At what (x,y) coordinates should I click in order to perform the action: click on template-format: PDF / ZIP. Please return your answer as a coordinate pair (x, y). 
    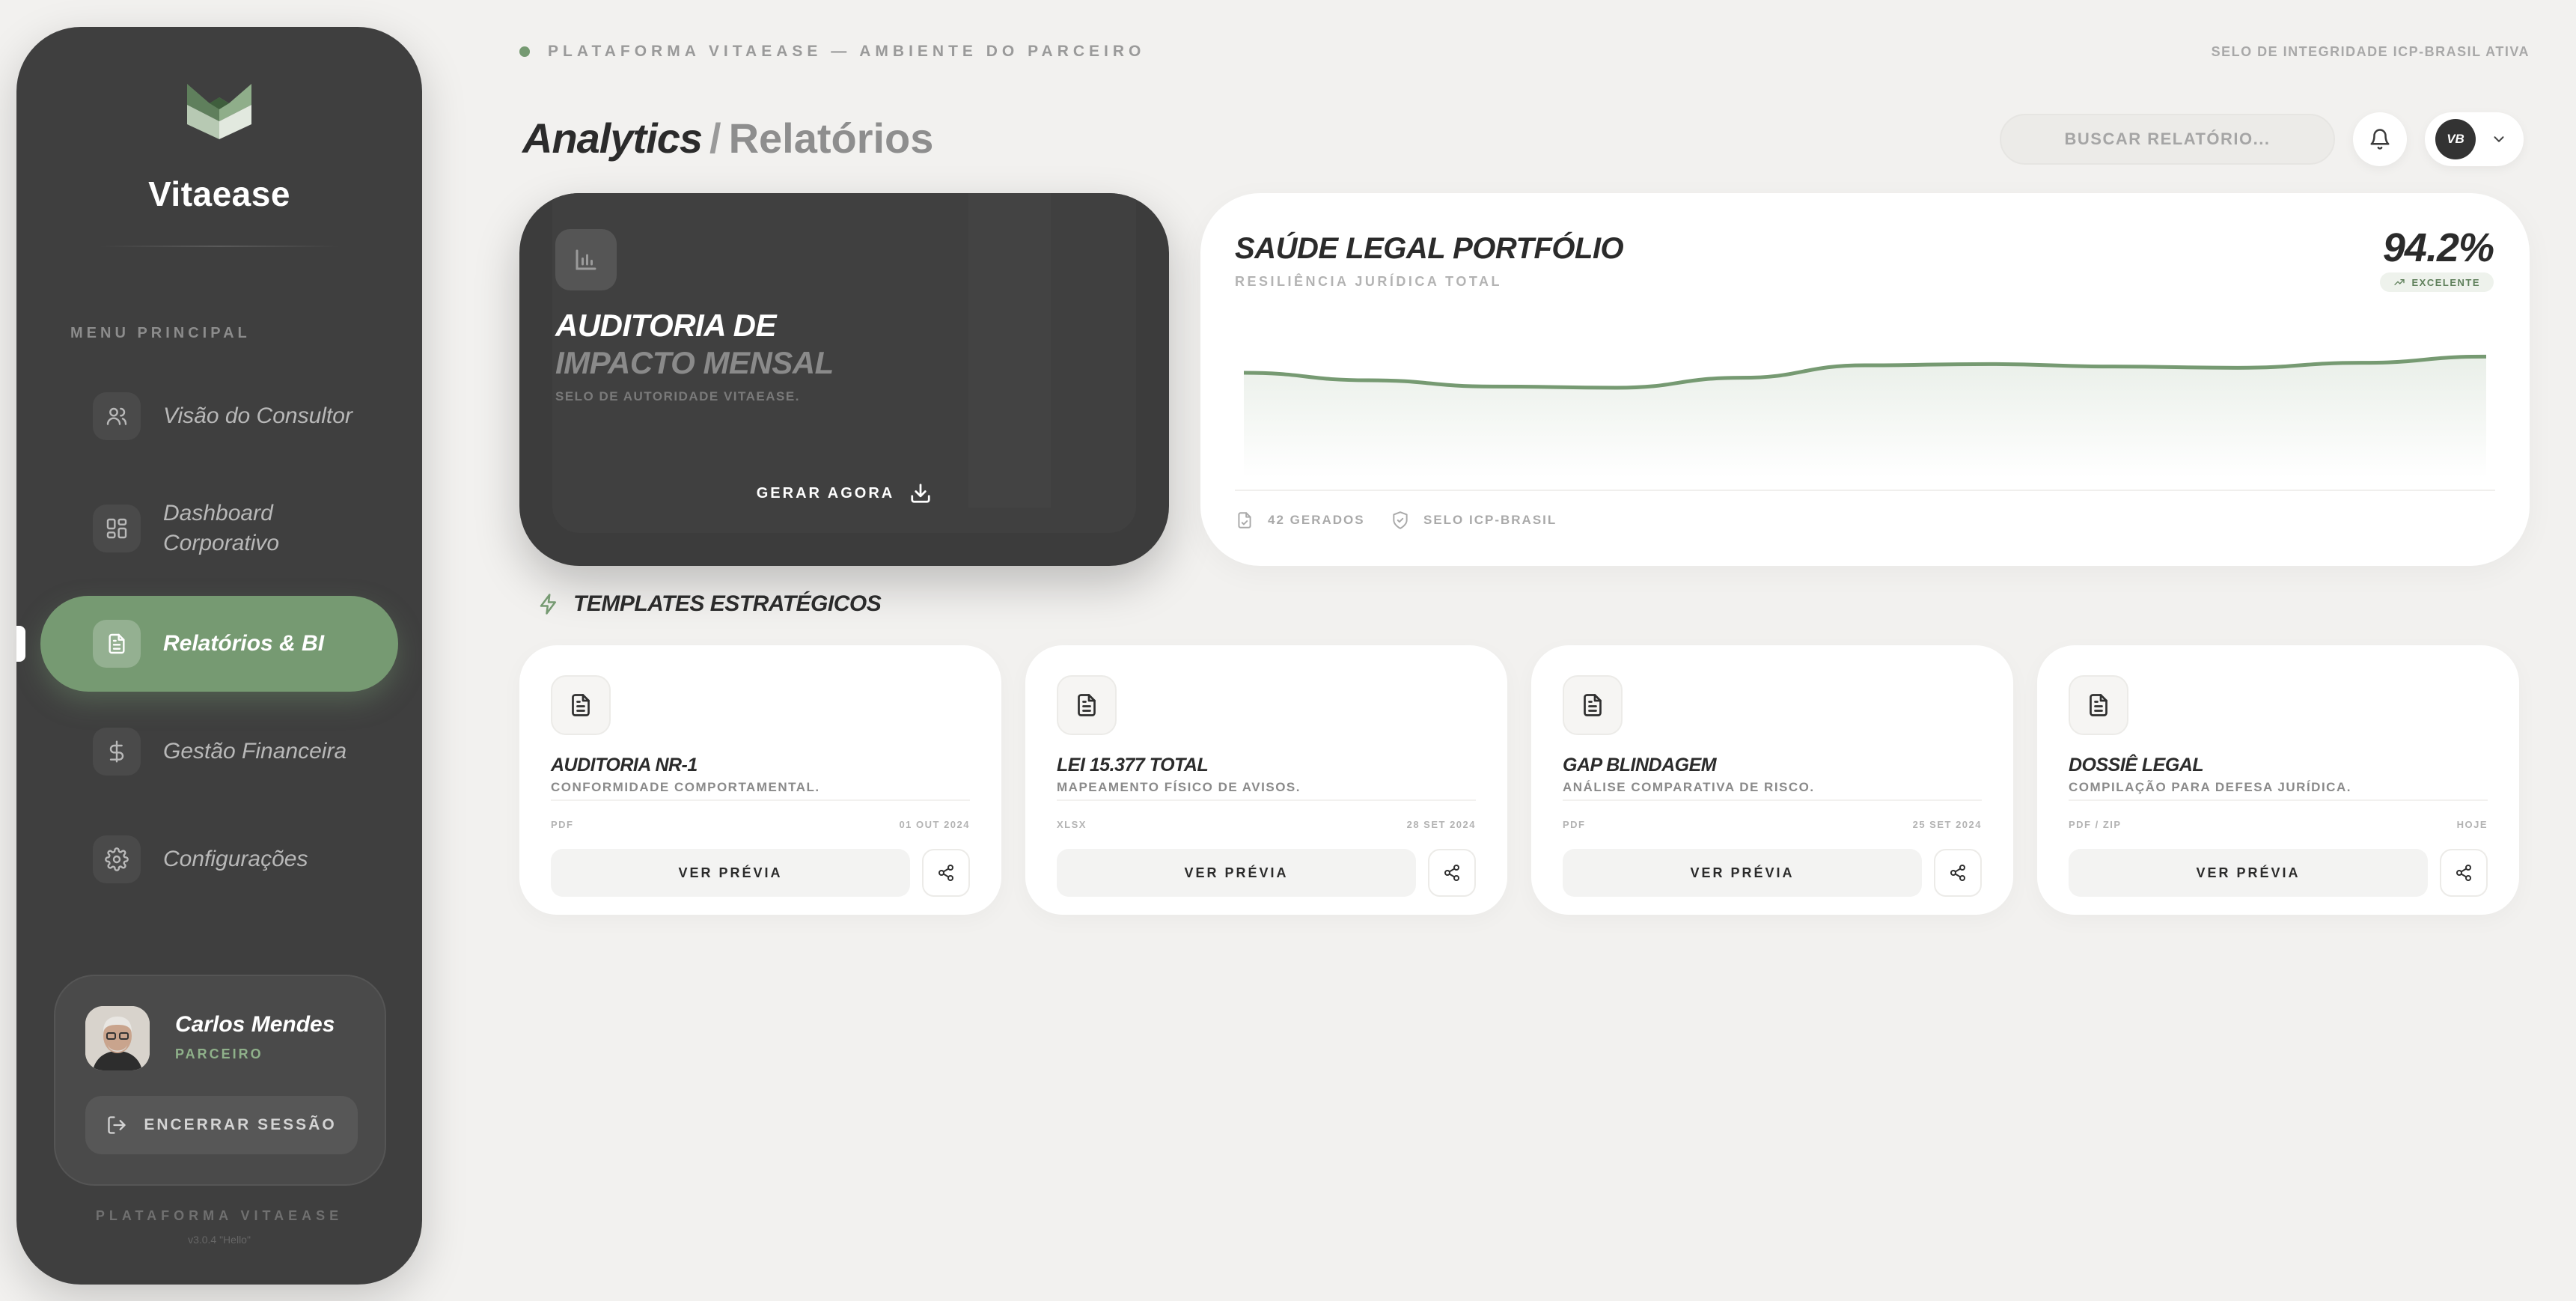
    Looking at the image, I should click on (2095, 824).